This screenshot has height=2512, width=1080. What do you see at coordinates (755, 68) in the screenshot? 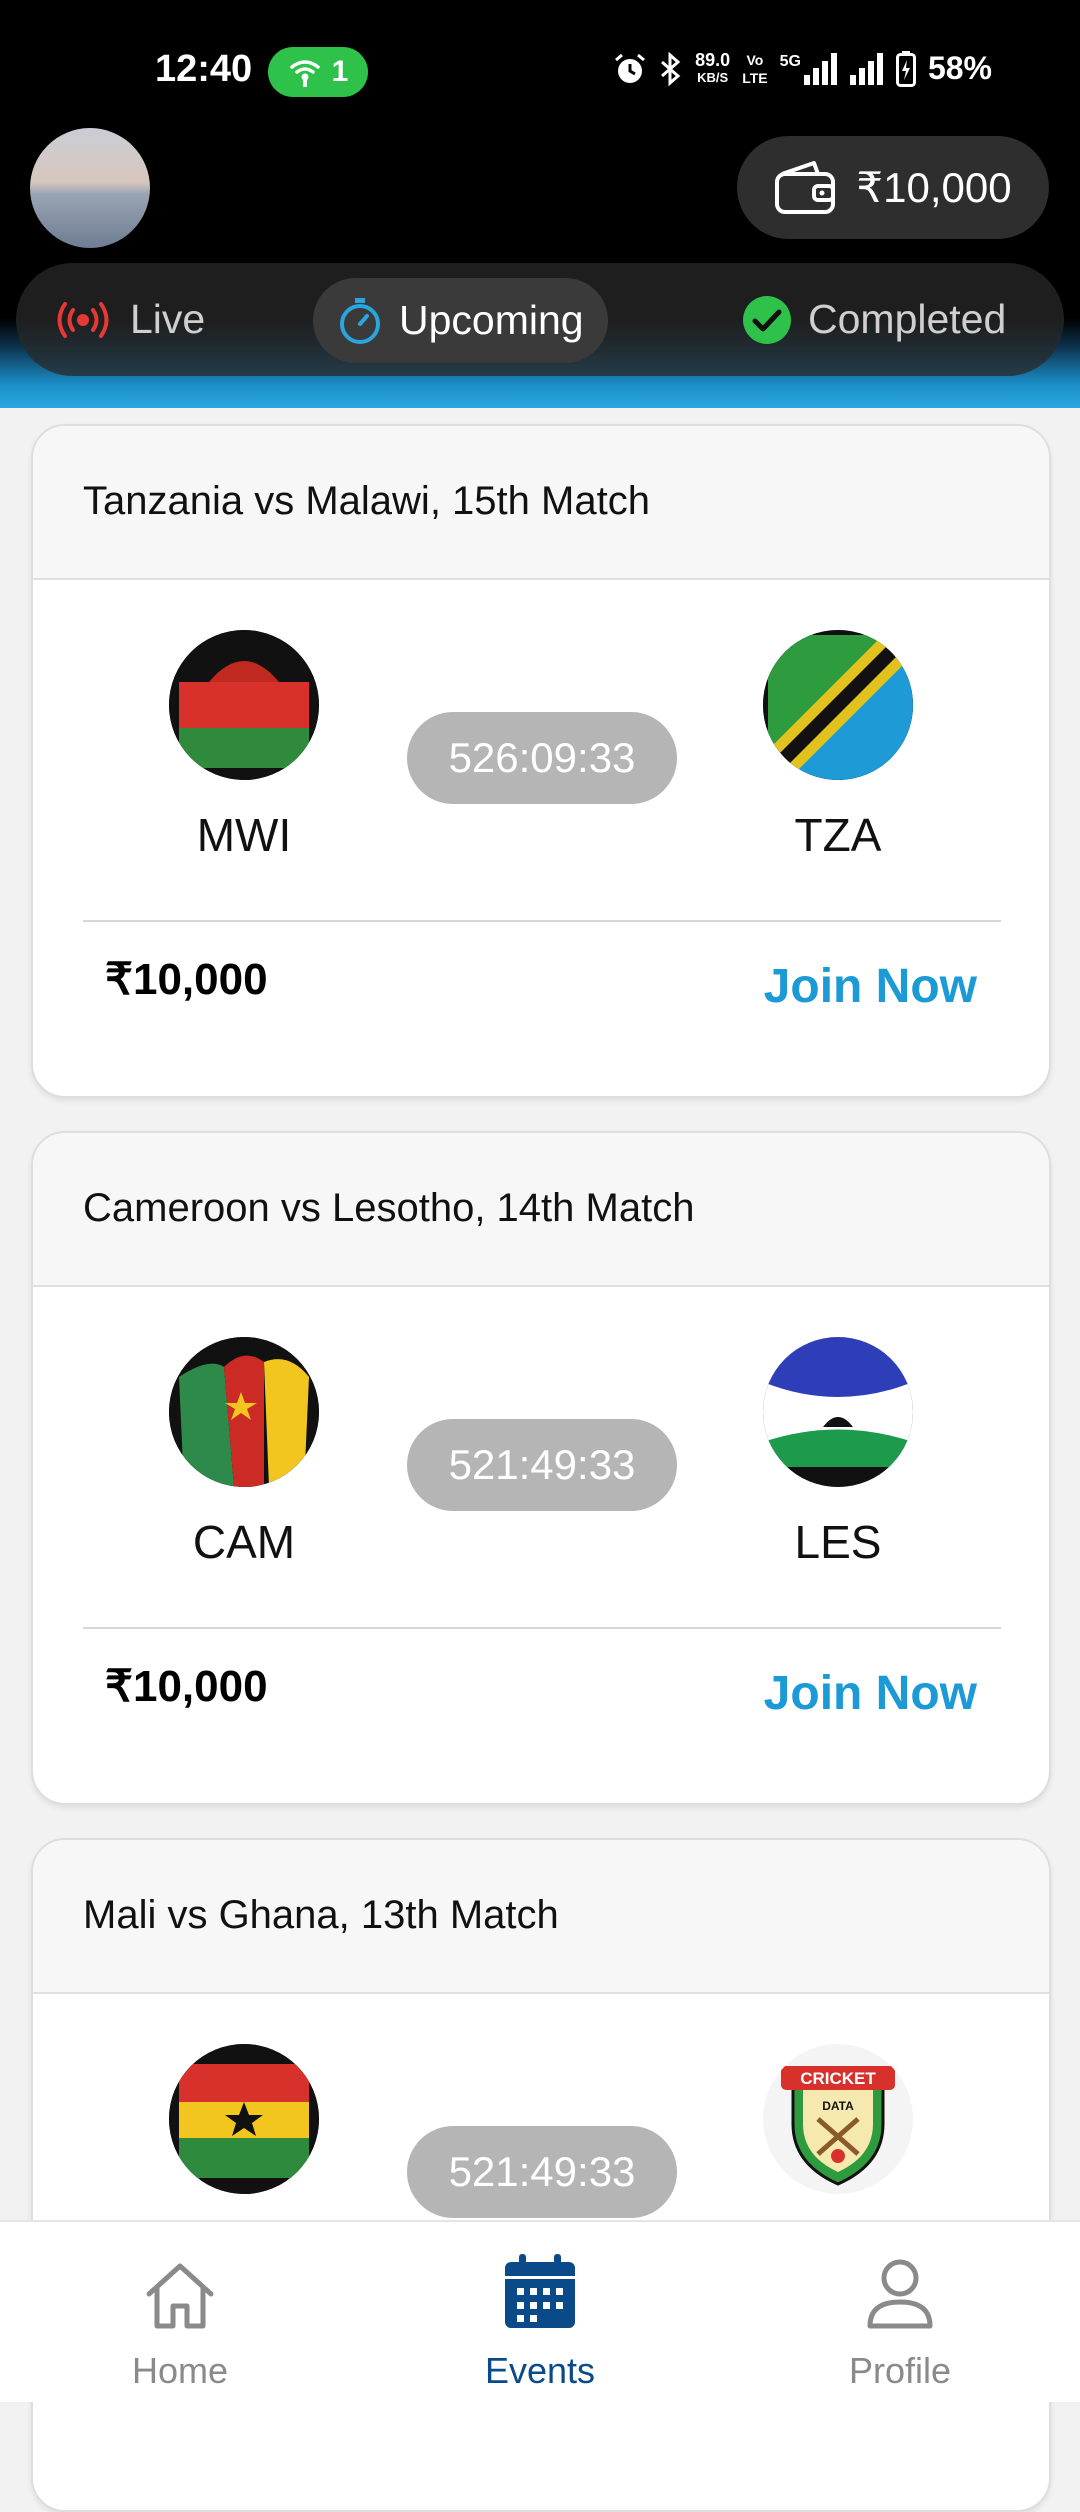
I see `volte-indicator: Vo LTE` at bounding box center [755, 68].